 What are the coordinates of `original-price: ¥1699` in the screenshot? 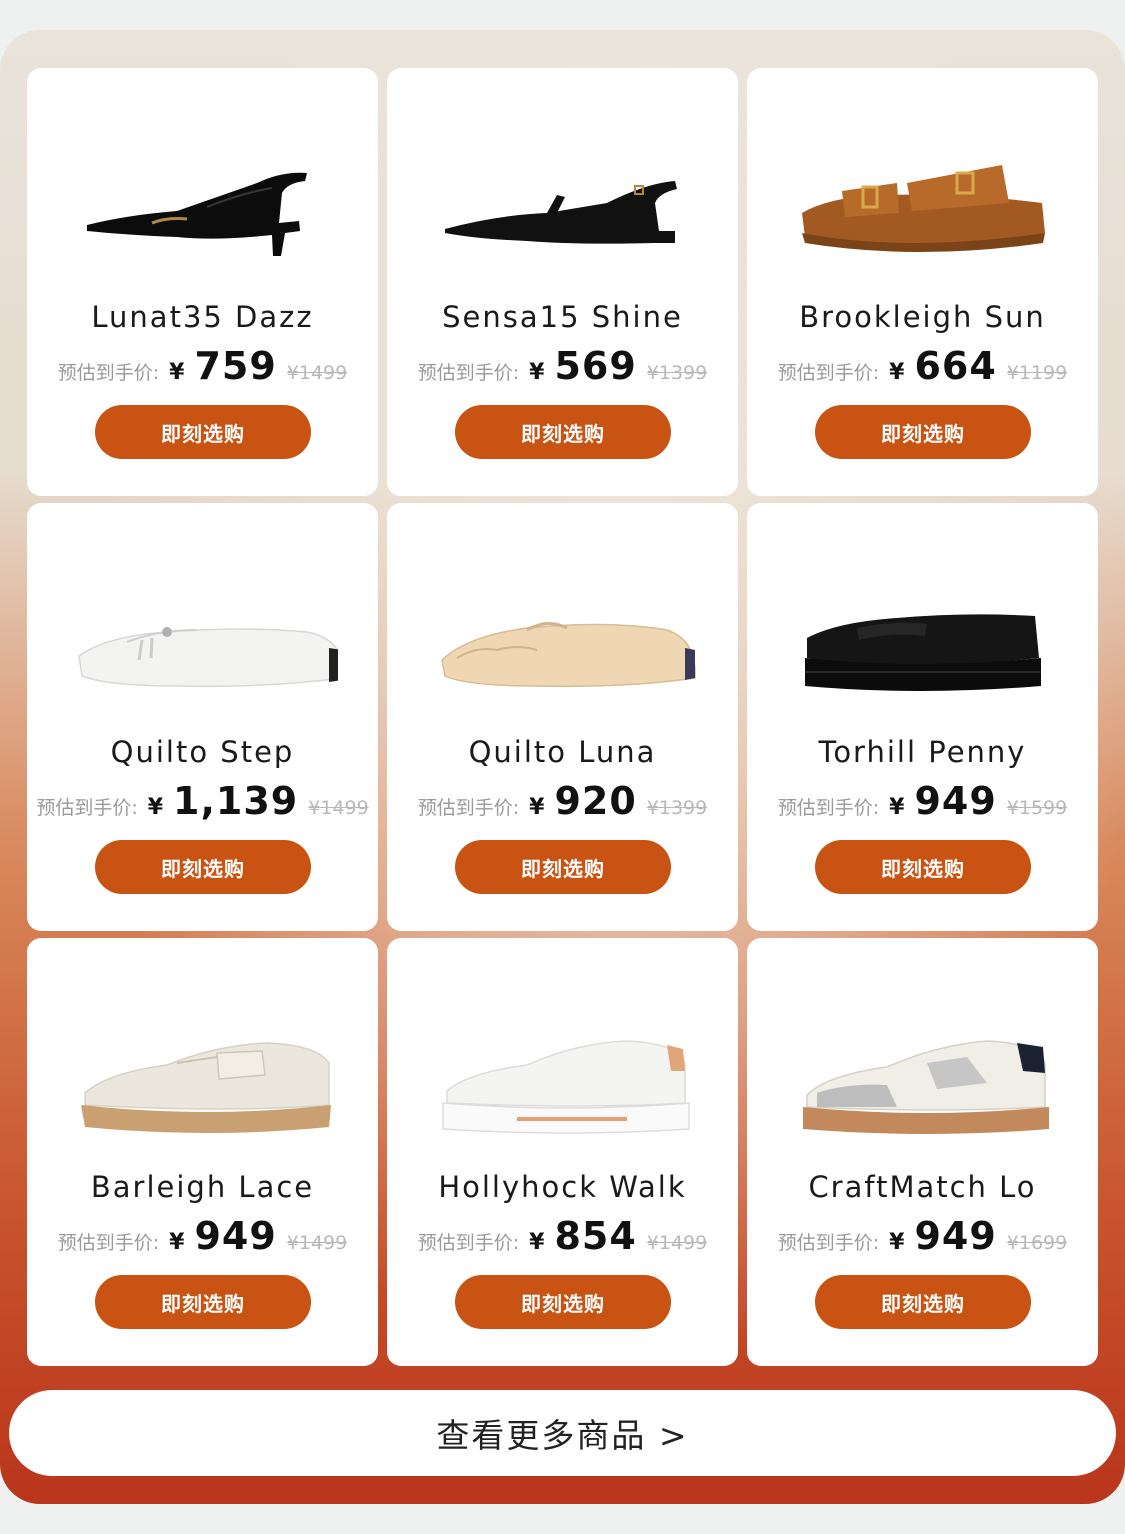 It's located at (1037, 1243).